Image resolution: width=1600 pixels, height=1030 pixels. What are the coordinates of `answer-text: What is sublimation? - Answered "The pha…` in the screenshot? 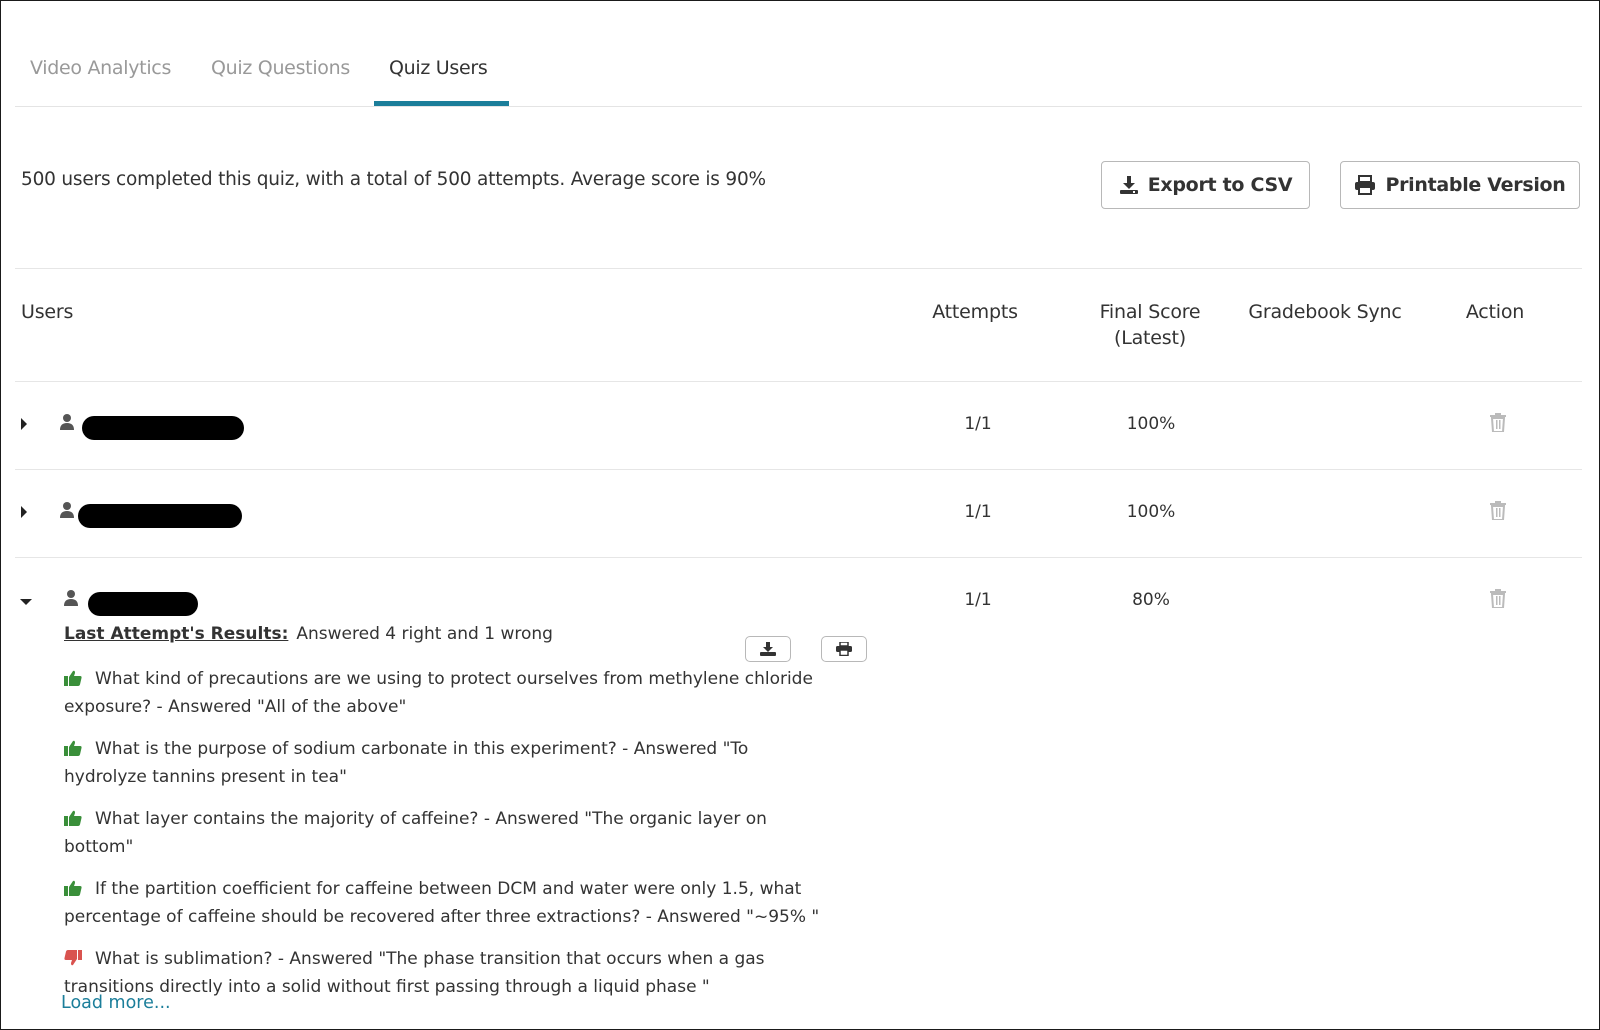 It's located at (414, 973).